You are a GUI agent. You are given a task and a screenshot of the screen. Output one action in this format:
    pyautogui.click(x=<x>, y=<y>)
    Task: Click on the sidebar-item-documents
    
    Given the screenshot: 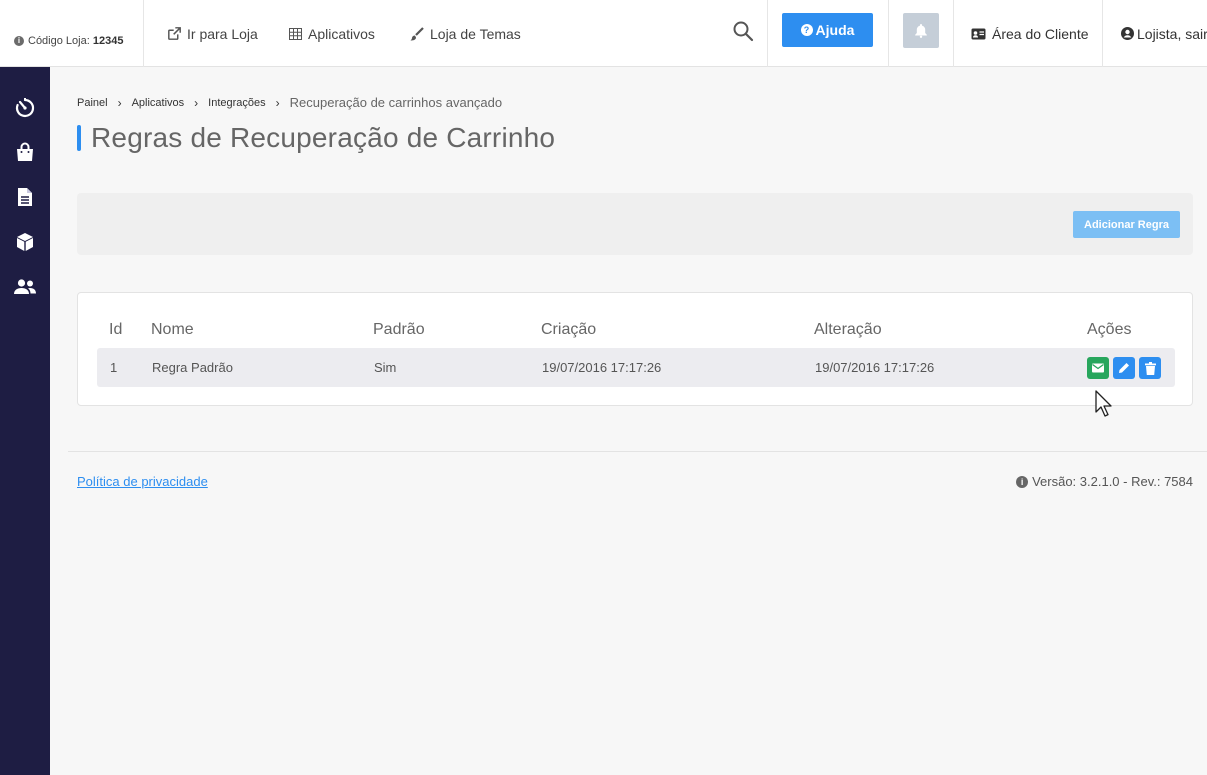 What is the action you would take?
    pyautogui.click(x=25, y=197)
    